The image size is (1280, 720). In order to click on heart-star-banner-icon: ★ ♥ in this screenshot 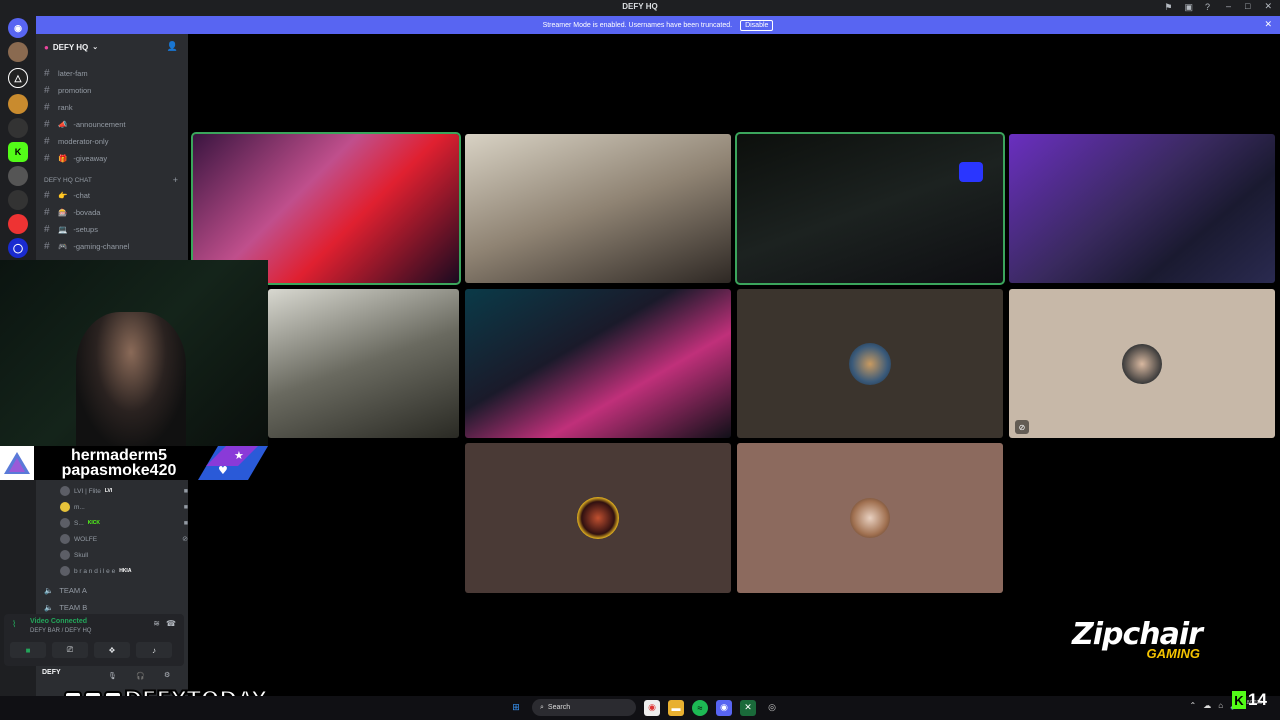, I will do `click(233, 463)`.